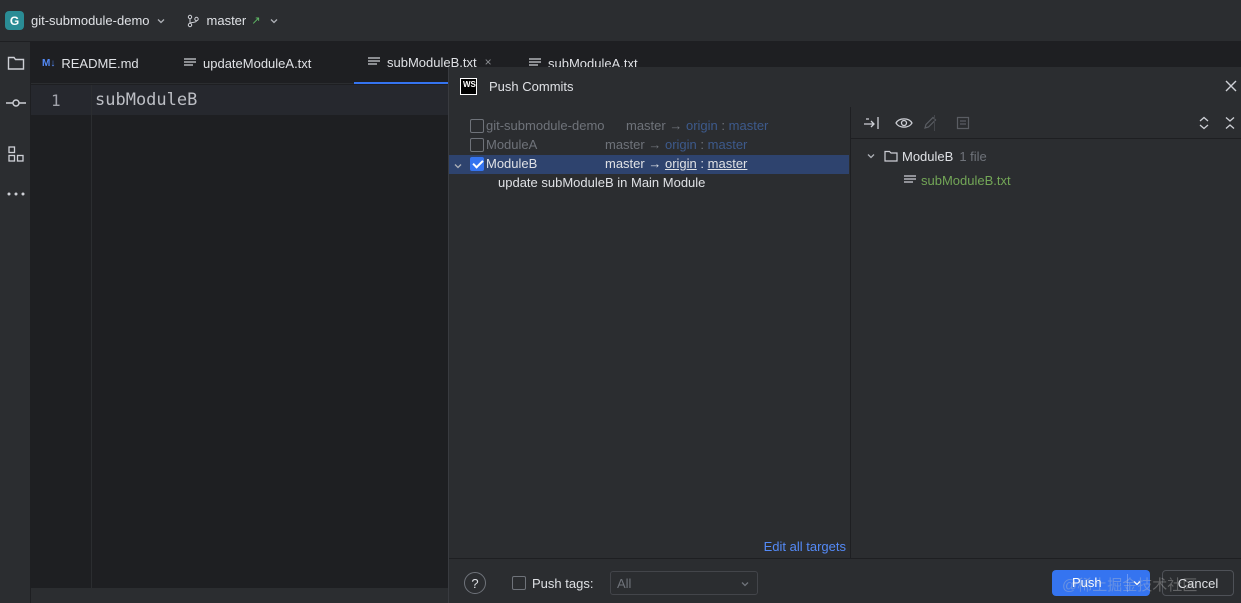 This screenshot has height=603, width=1241. Describe the element at coordinates (805, 546) in the screenshot. I see `edit-all-targets-link: Edit all targets` at that location.